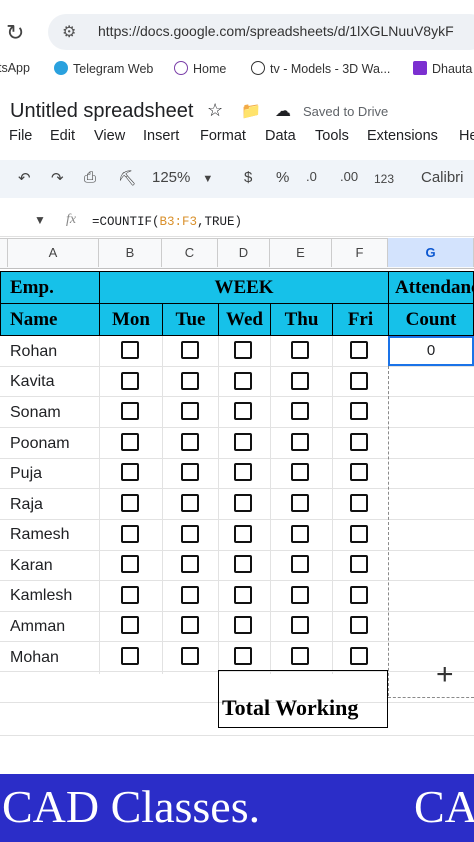 This screenshot has height=842, width=474. Describe the element at coordinates (53, 252) in the screenshot. I see `column-header-a: A` at that location.